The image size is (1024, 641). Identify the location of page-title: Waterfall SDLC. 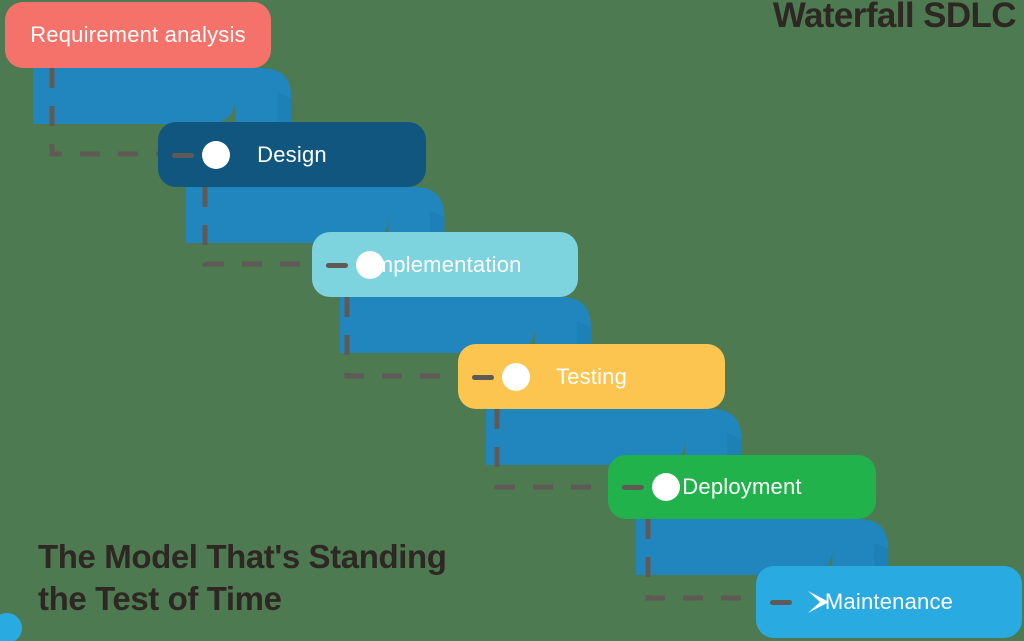
(894, 17).